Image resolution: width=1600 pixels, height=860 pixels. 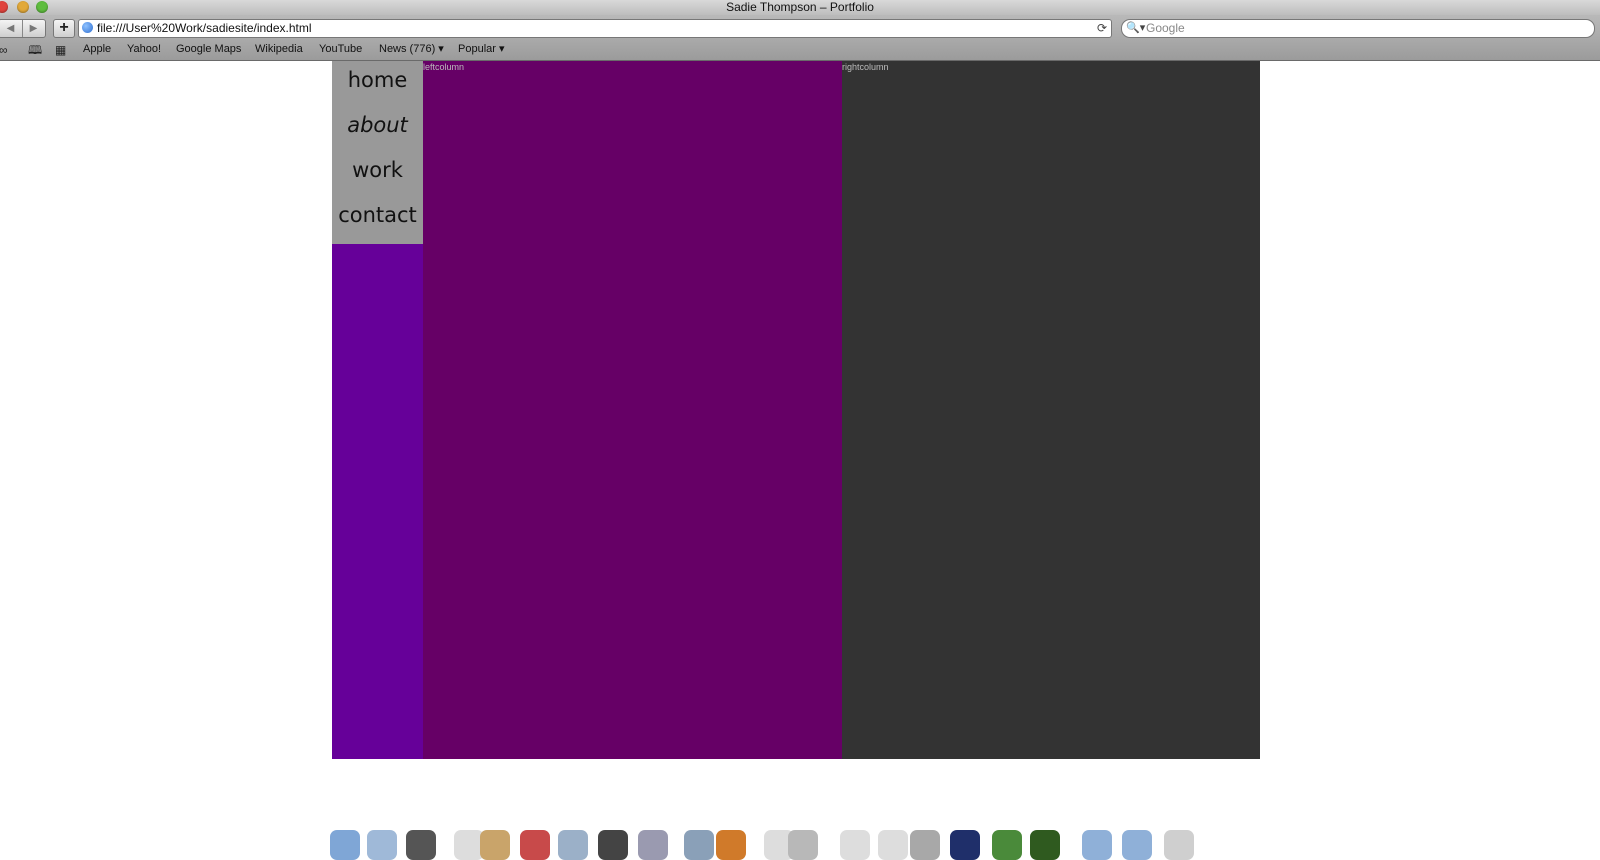 What do you see at coordinates (731, 845) in the screenshot?
I see `firefox-icon` at bounding box center [731, 845].